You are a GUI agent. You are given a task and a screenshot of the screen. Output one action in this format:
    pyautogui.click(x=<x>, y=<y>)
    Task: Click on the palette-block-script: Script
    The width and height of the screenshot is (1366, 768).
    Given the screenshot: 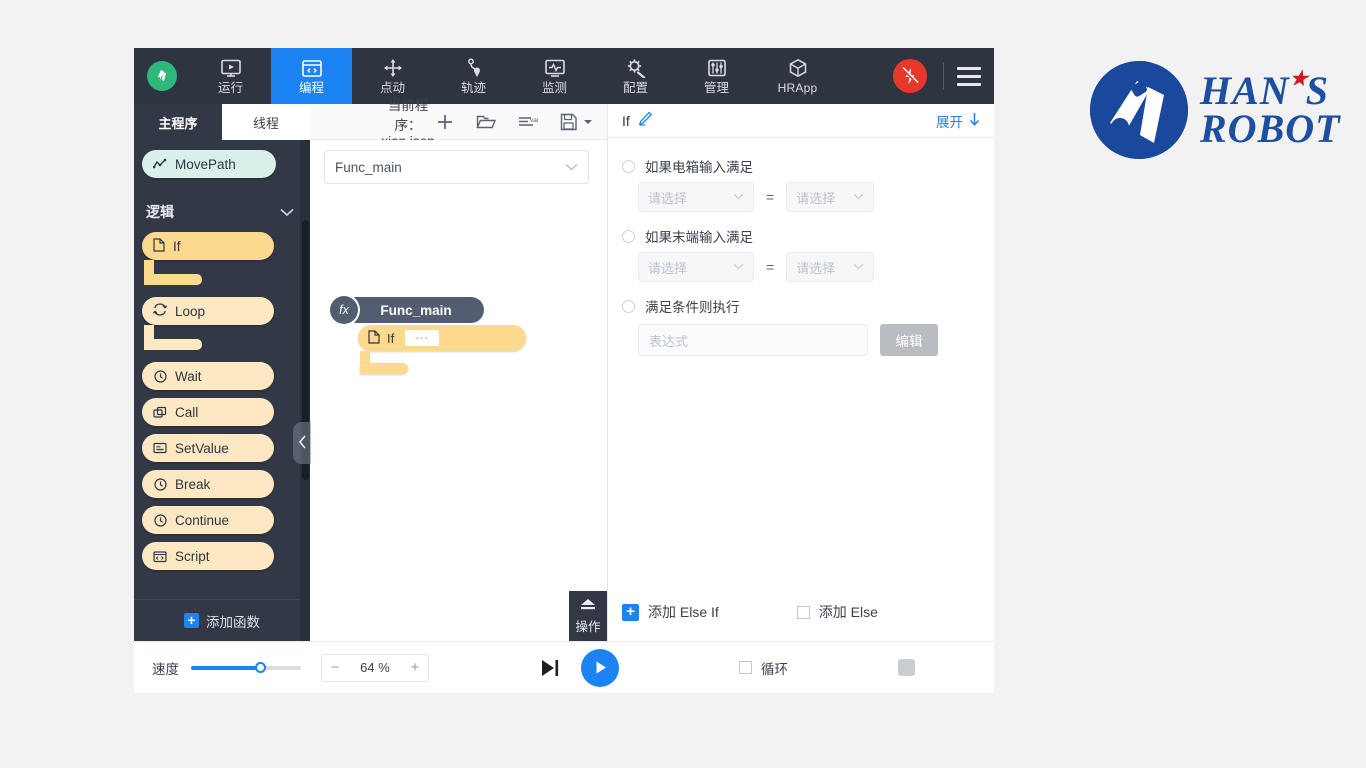 What is the action you would take?
    pyautogui.click(x=208, y=556)
    